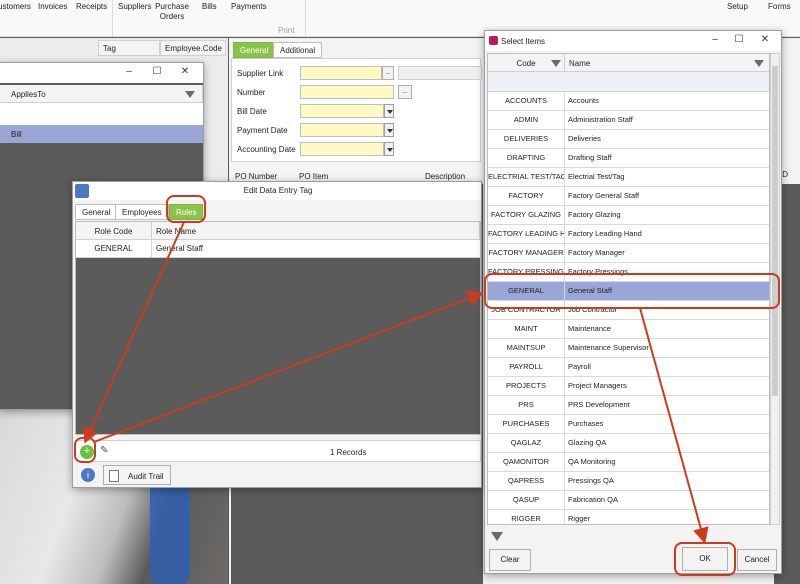  I want to click on arrow-general-to-ok, so click(674, 425).